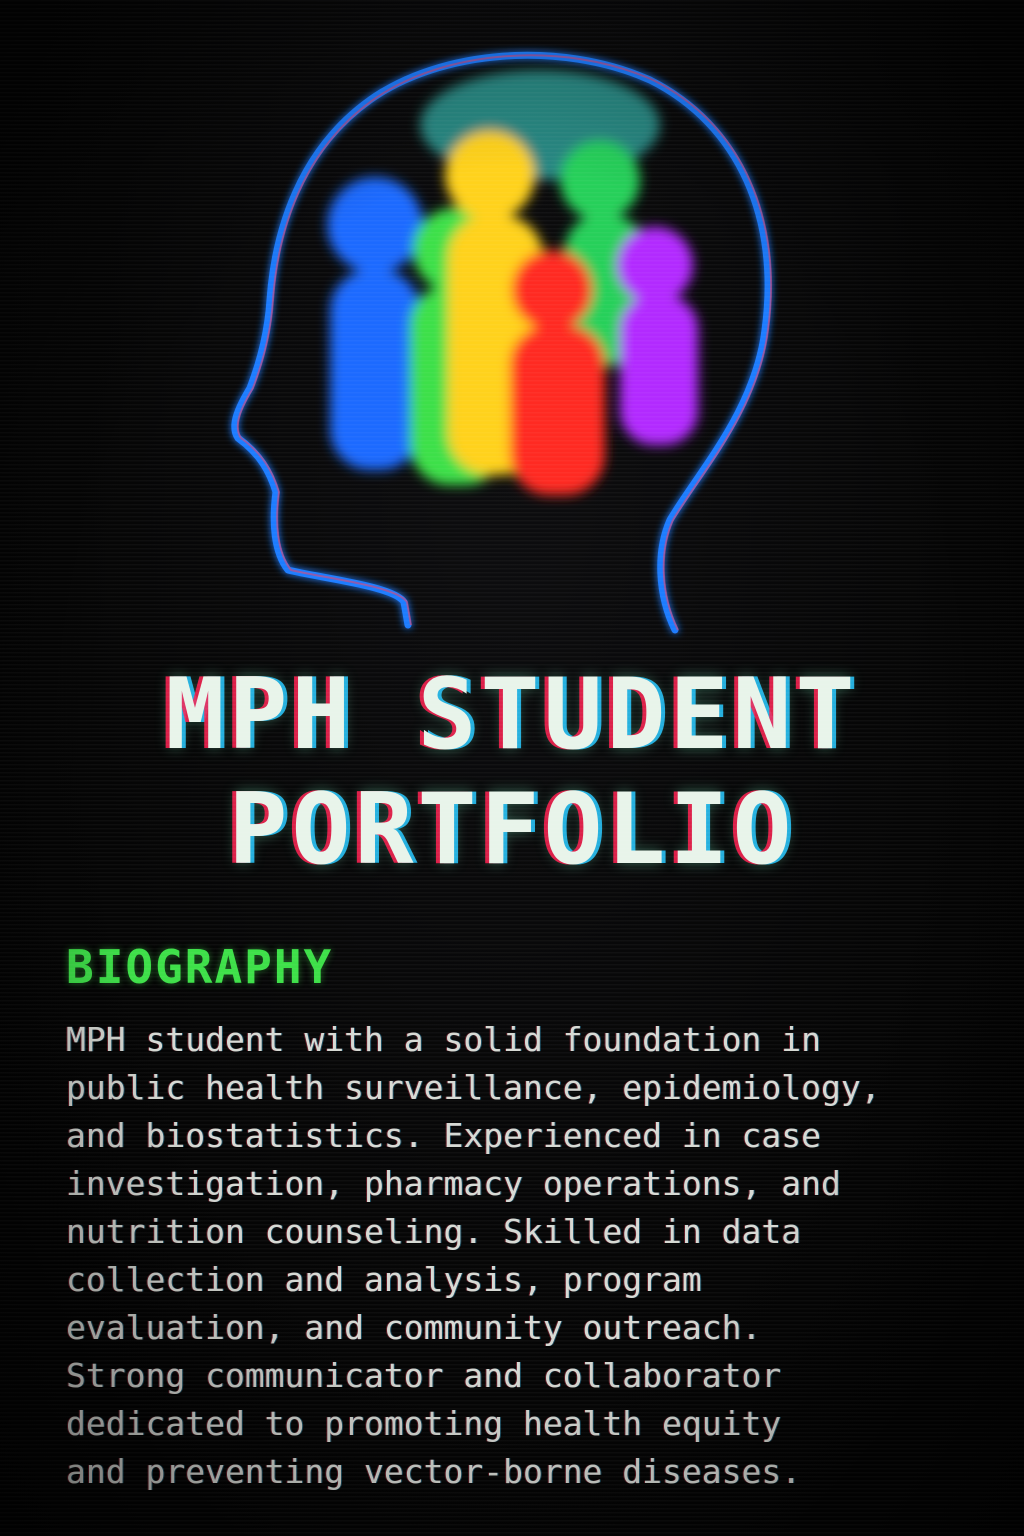 The height and width of the screenshot is (1536, 1024). What do you see at coordinates (414, 1327) in the screenshot?
I see `biography-line: evaluation, and community outreach.` at bounding box center [414, 1327].